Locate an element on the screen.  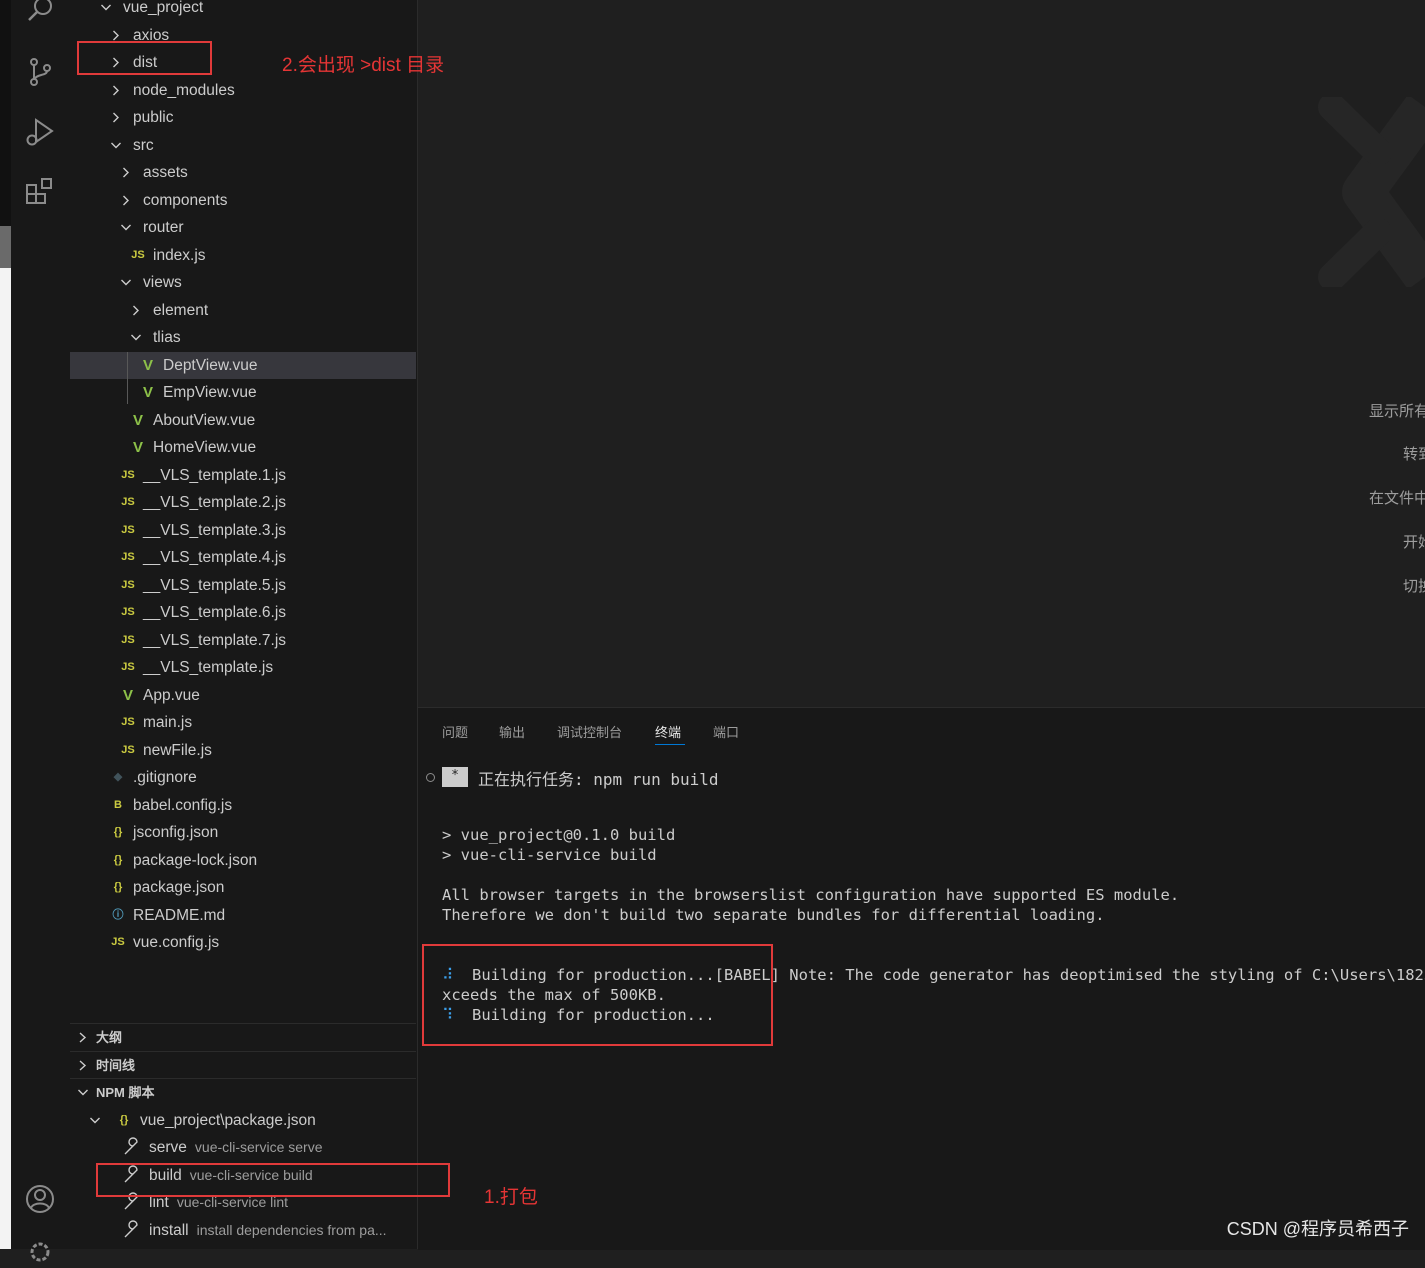
tree-item-label: vue.config.js is located at coordinates (176, 942).